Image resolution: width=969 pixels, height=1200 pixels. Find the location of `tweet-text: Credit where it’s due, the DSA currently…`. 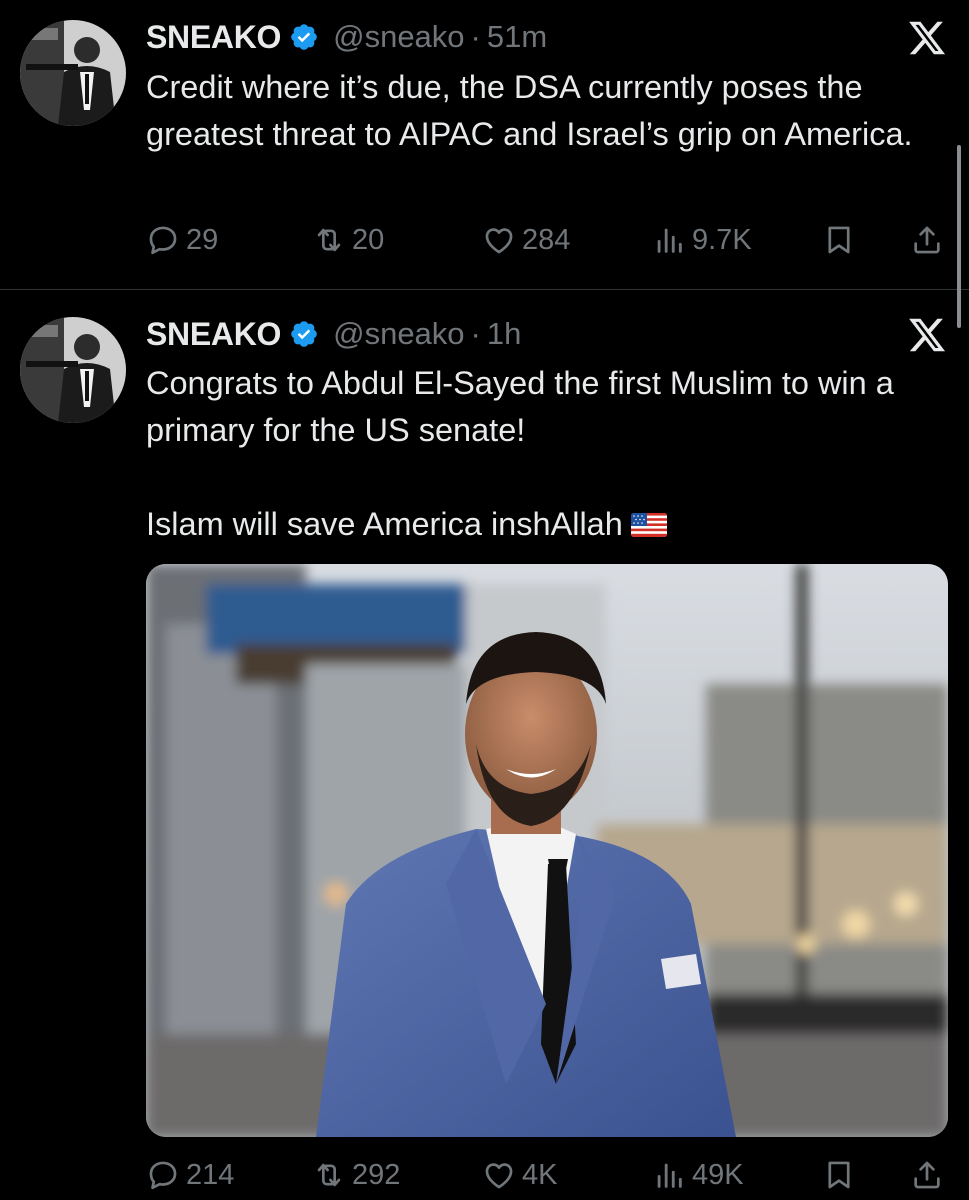

tweet-text: Credit where it’s due, the DSA currently… is located at coordinates (553, 111).